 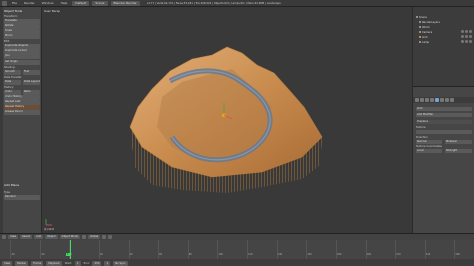 What do you see at coordinates (22, 46) in the screenshot?
I see `duplicate-objects-button: Duplicate Objects` at bounding box center [22, 46].